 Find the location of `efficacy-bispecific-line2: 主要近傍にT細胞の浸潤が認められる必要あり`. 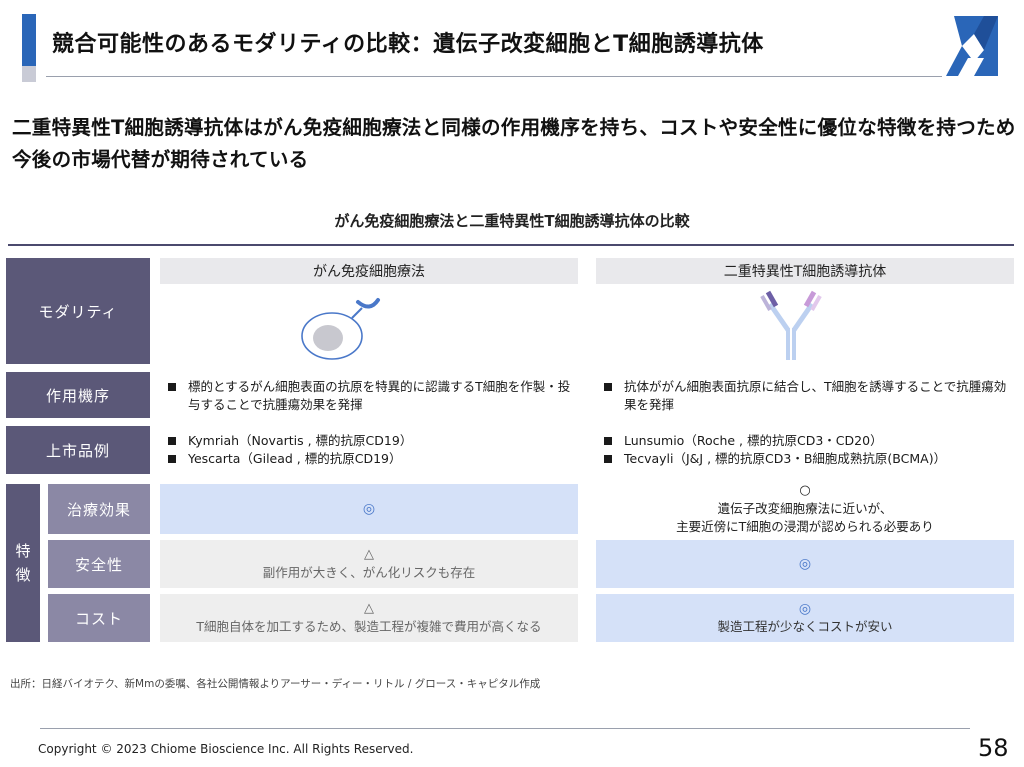

efficacy-bispecific-line2: 主要近傍にT細胞の浸潤が認められる必要あり is located at coordinates (805, 526).